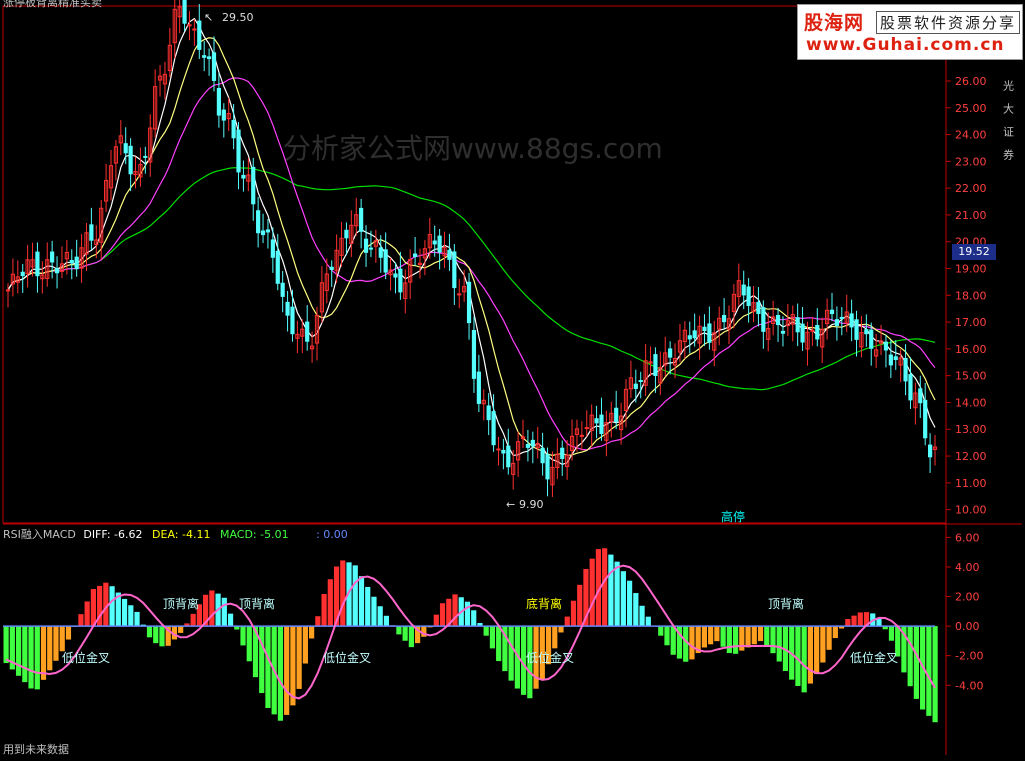  Describe the element at coordinates (332, 534) in the screenshot. I see `extra-value: : 0.00` at that location.